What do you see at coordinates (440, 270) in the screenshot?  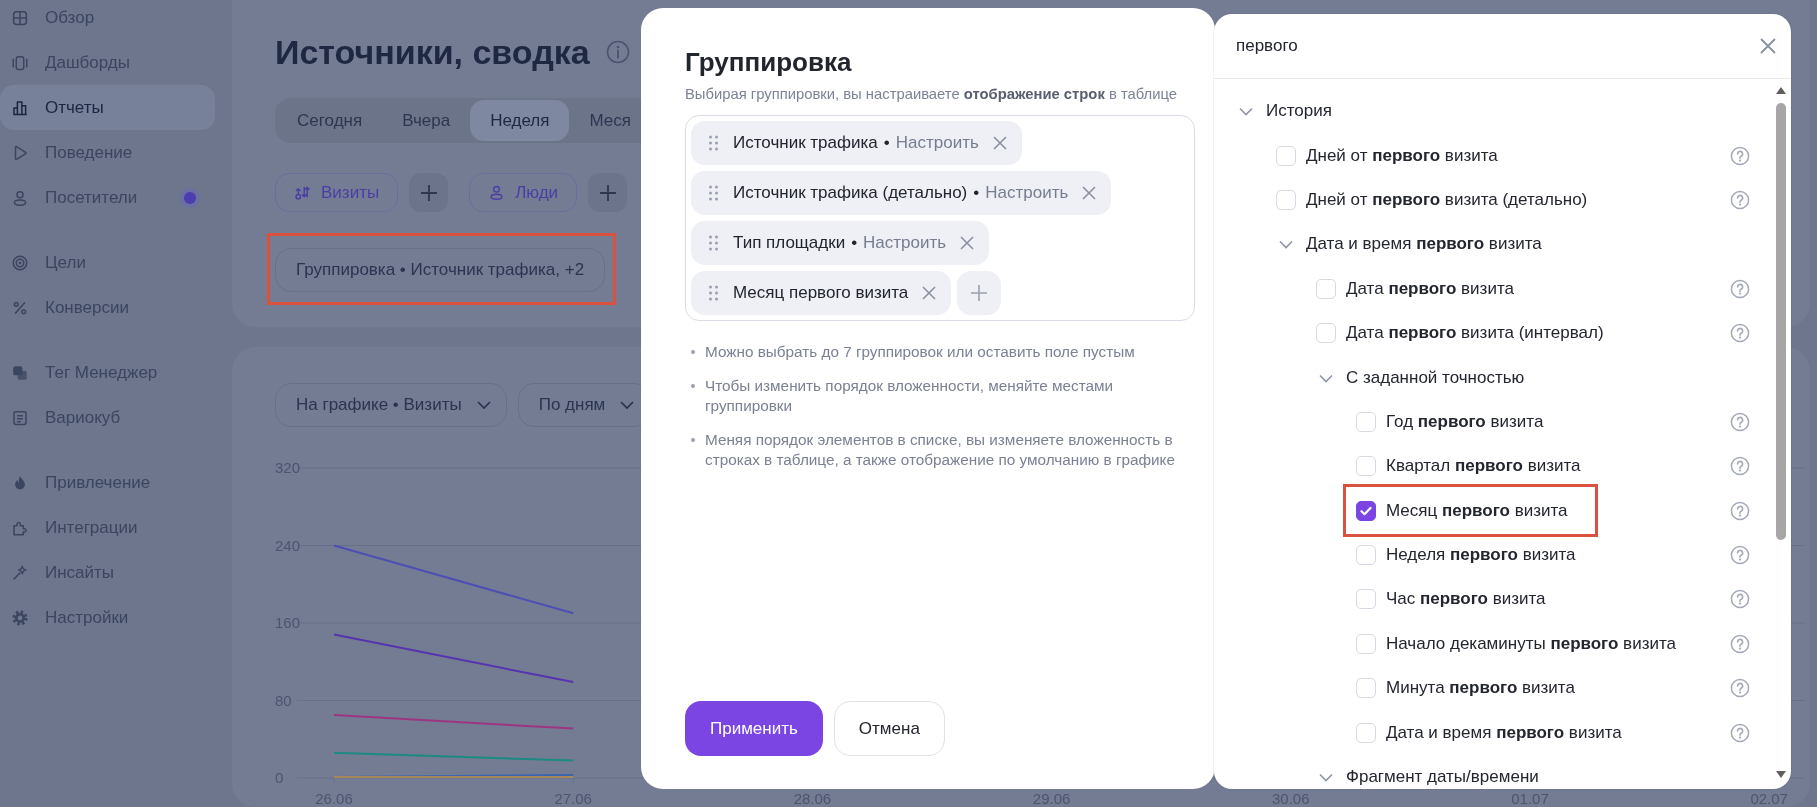 I see `grouping-button: Группировка • Источник трафика, +2` at bounding box center [440, 270].